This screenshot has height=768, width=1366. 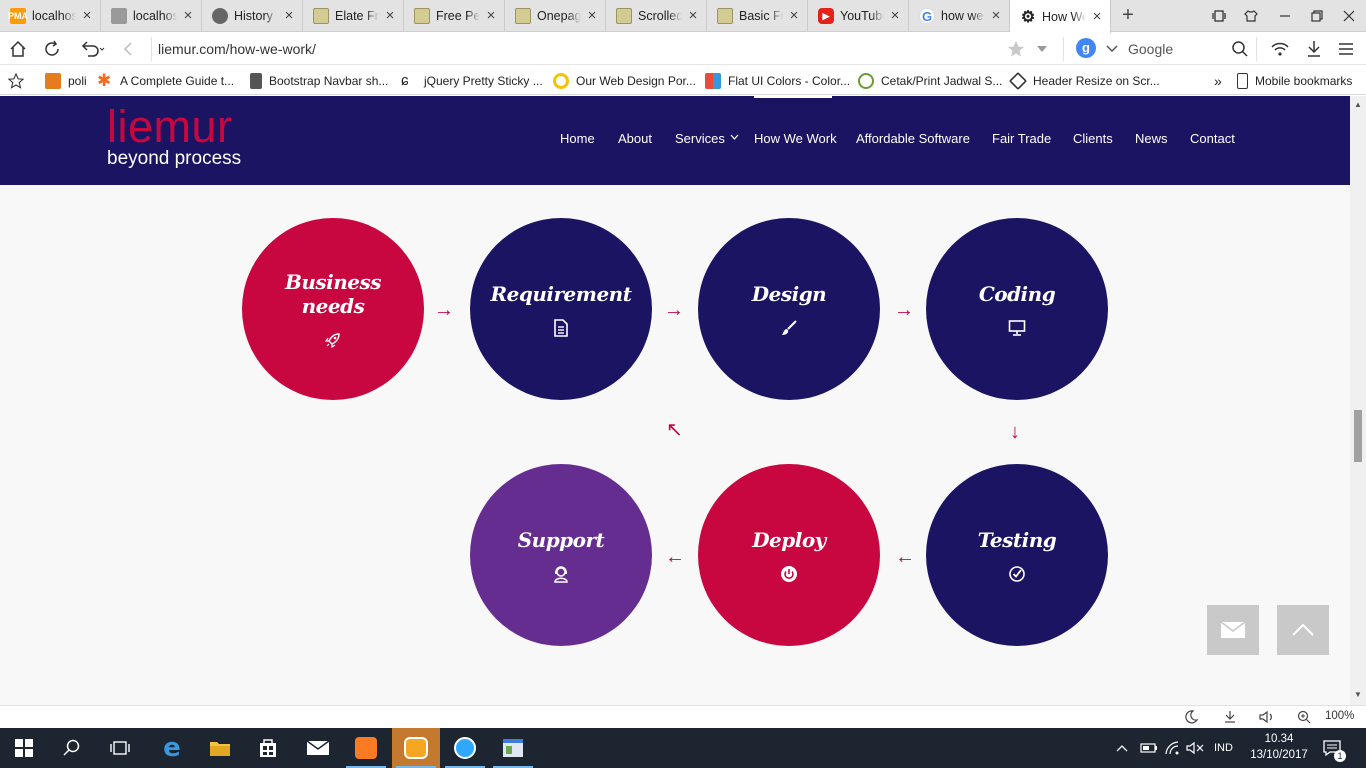 What do you see at coordinates (555, 16) in the screenshot?
I see `tab-onepage: Onepage ×` at bounding box center [555, 16].